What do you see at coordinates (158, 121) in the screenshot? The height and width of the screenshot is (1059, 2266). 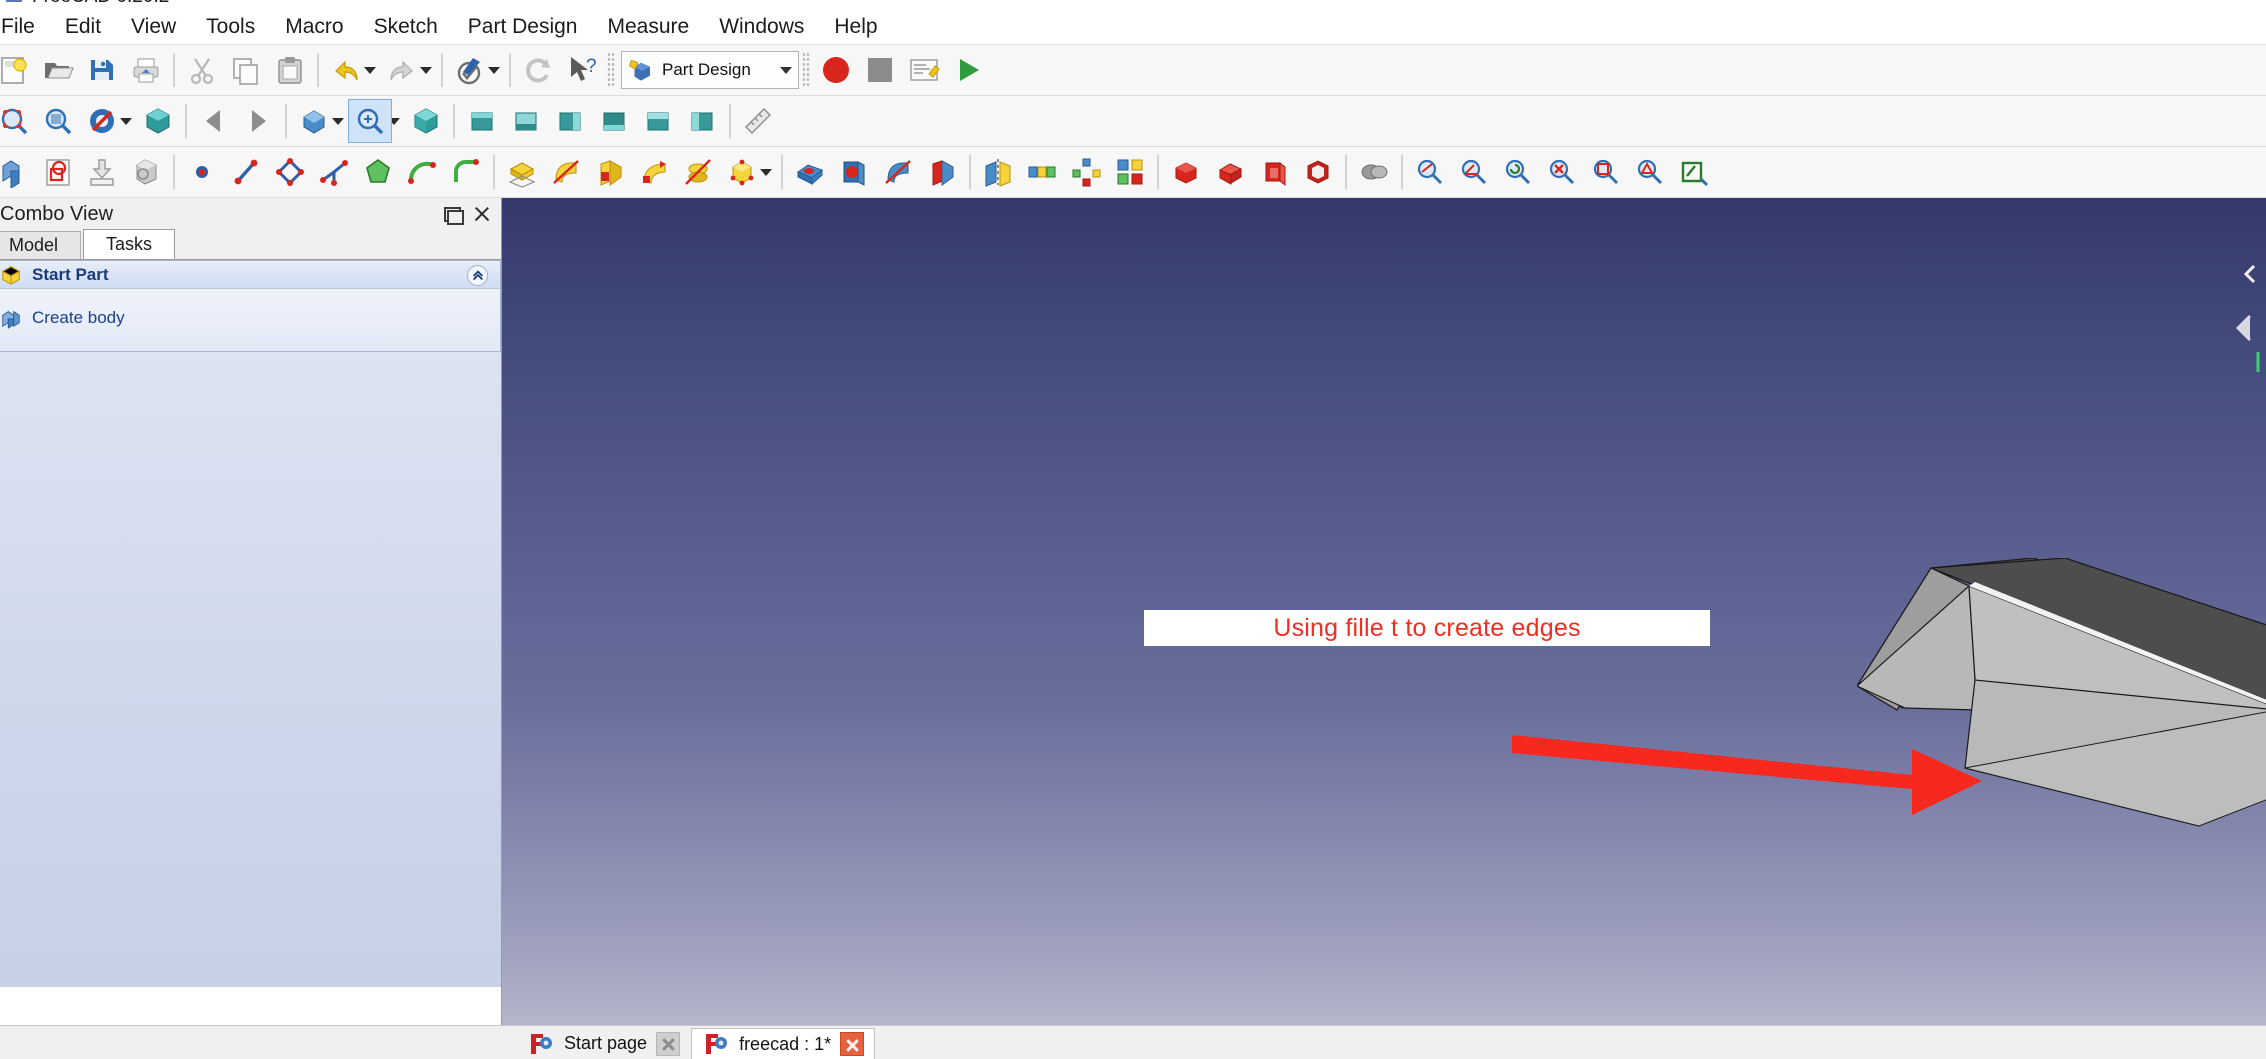 I see `axonometric-button` at bounding box center [158, 121].